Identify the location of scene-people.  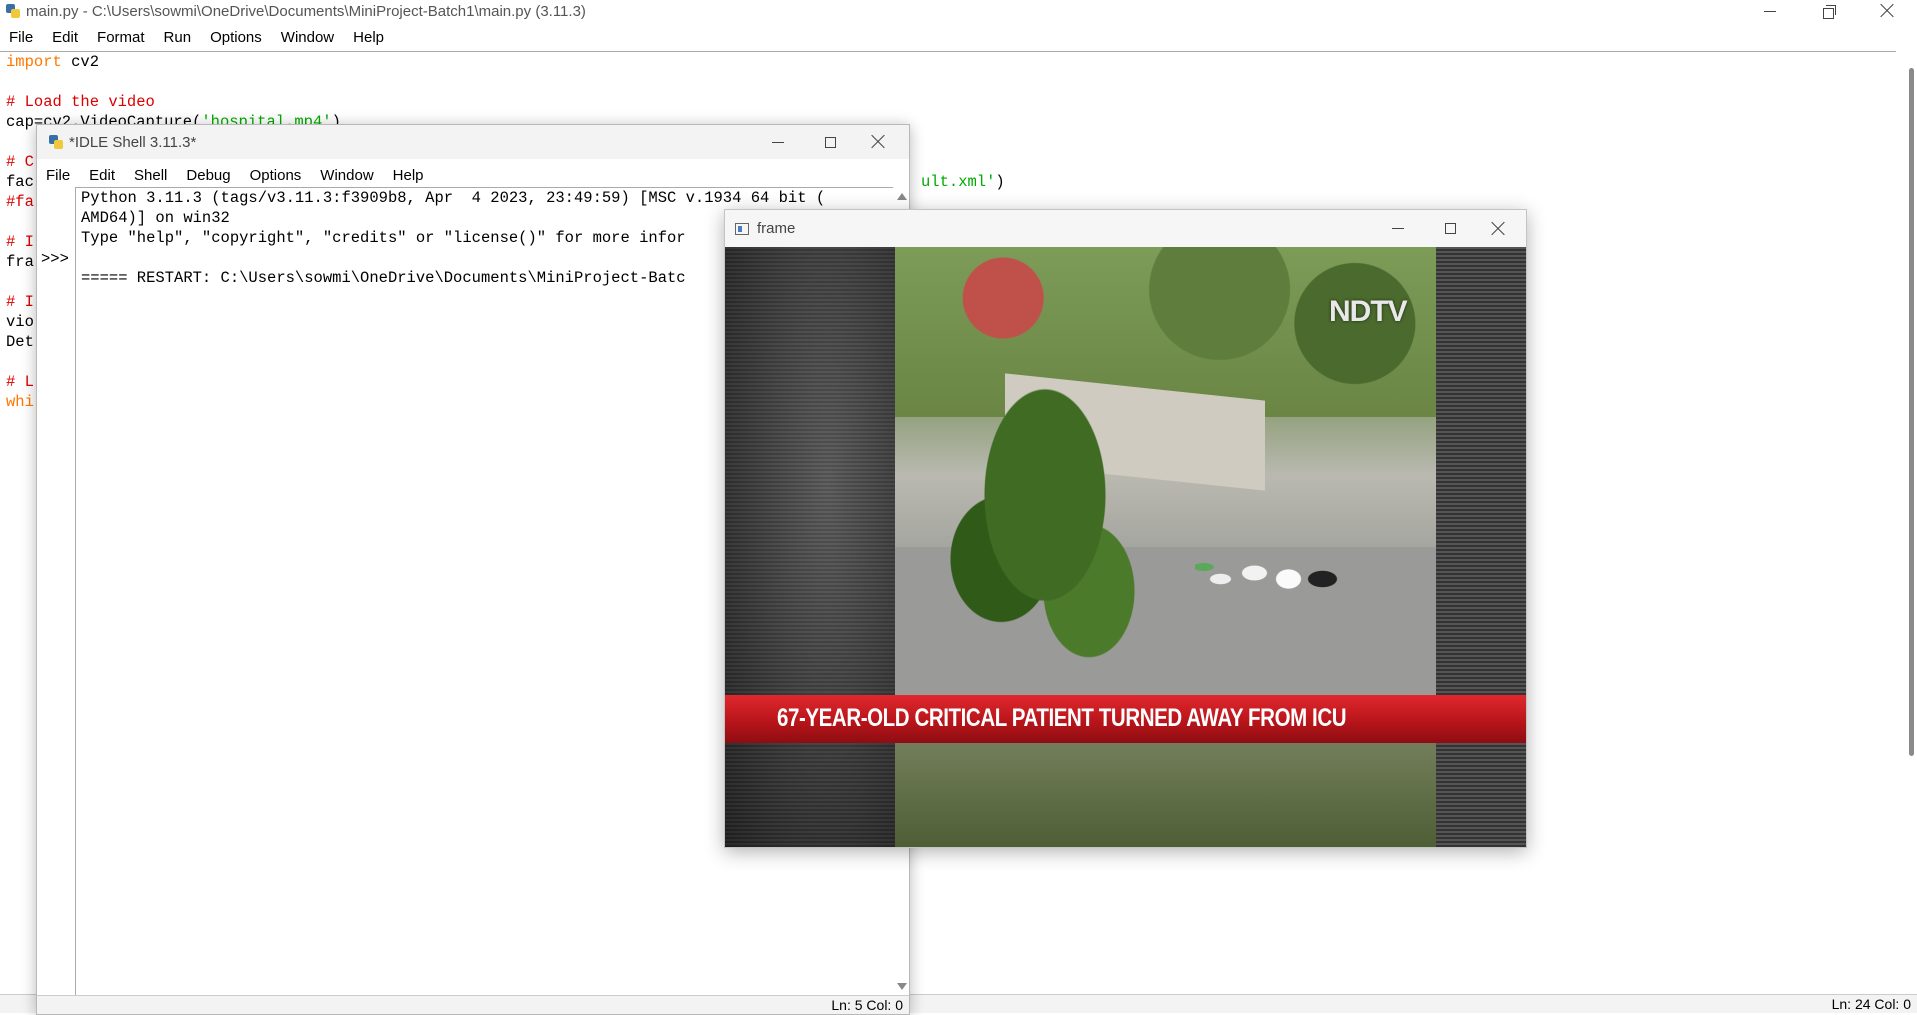
(1280, 567).